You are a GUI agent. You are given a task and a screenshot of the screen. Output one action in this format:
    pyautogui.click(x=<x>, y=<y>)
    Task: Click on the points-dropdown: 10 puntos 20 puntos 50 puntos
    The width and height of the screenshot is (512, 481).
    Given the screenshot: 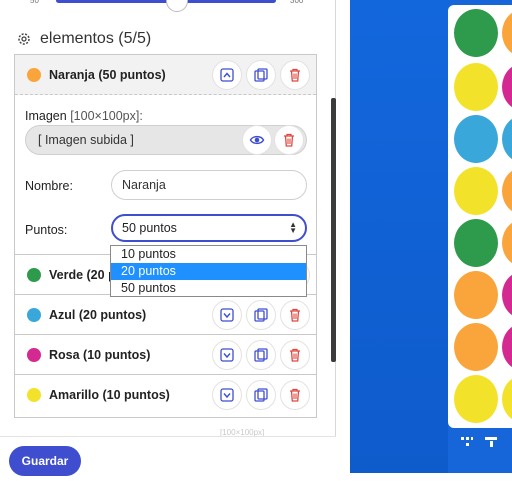 What is the action you would take?
    pyautogui.click(x=208, y=271)
    